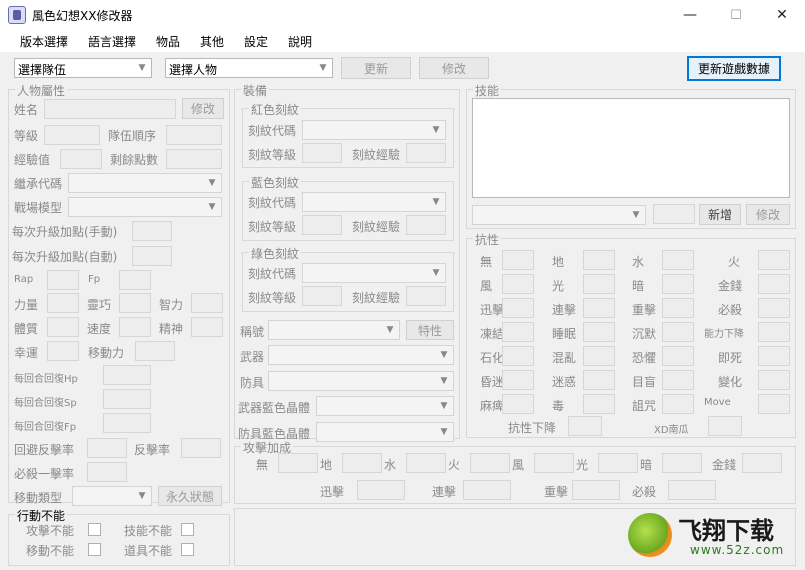 This screenshot has height=570, width=805. I want to click on skill-select: ▼, so click(559, 215).